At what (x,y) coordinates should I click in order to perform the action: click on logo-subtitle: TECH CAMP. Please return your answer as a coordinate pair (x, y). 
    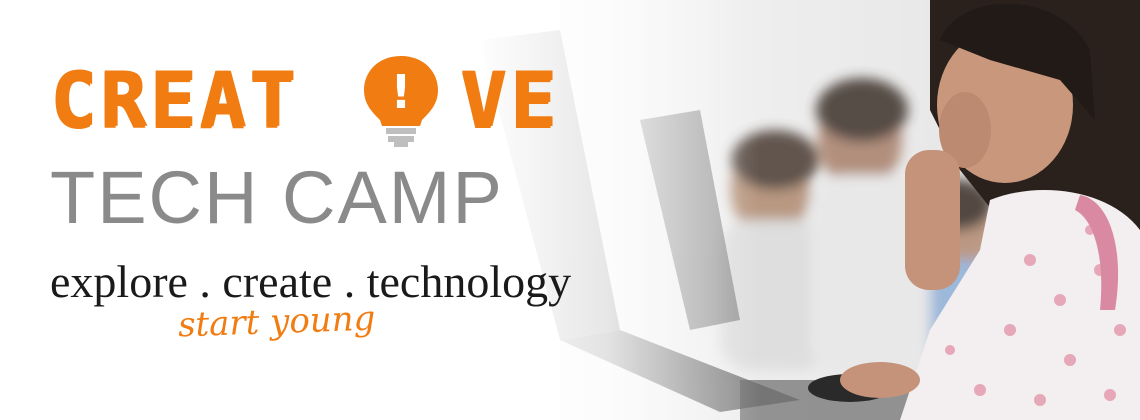
    Looking at the image, I should click on (277, 197).